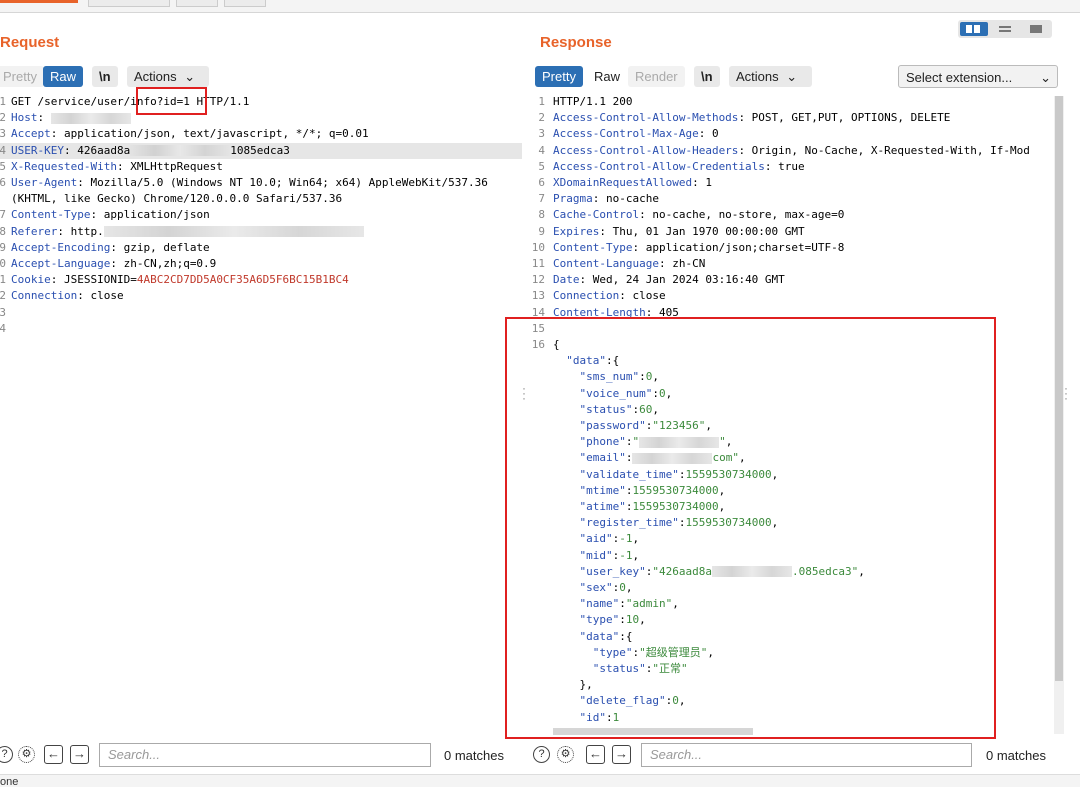 The image size is (1080, 789). I want to click on header-key: Host, so click(24, 118).